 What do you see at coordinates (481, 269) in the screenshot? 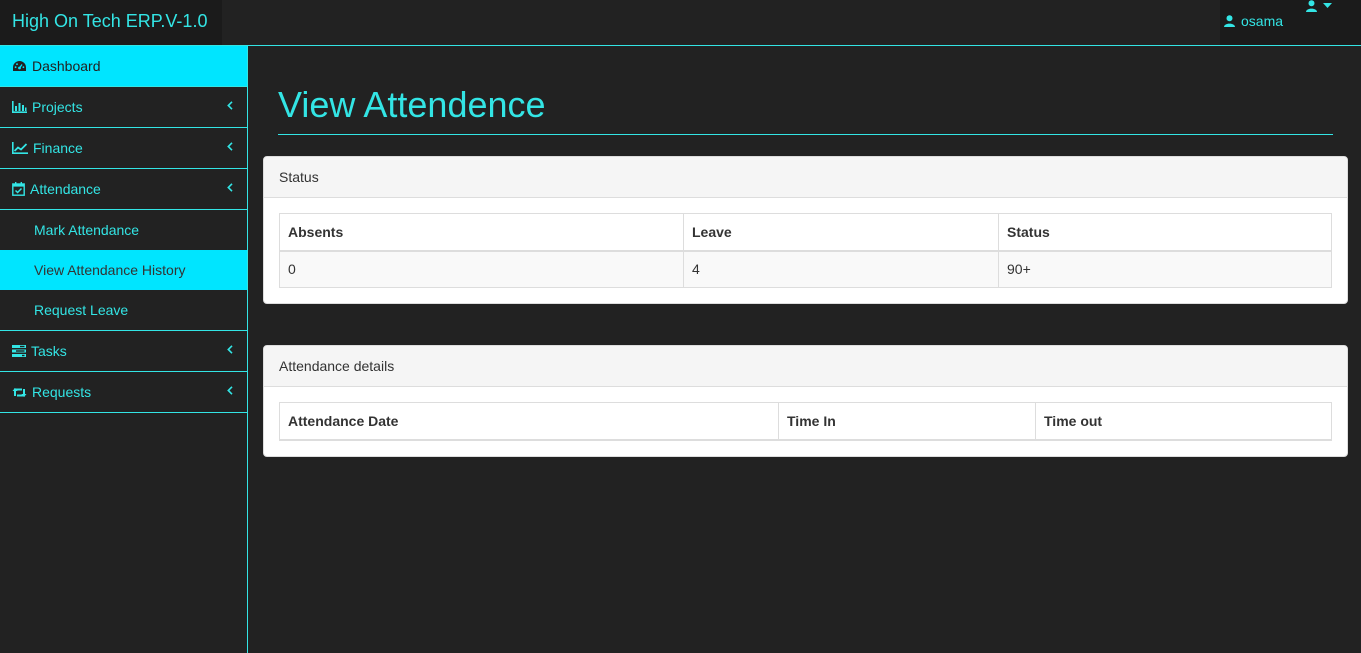
I see `absents-cell: 0` at bounding box center [481, 269].